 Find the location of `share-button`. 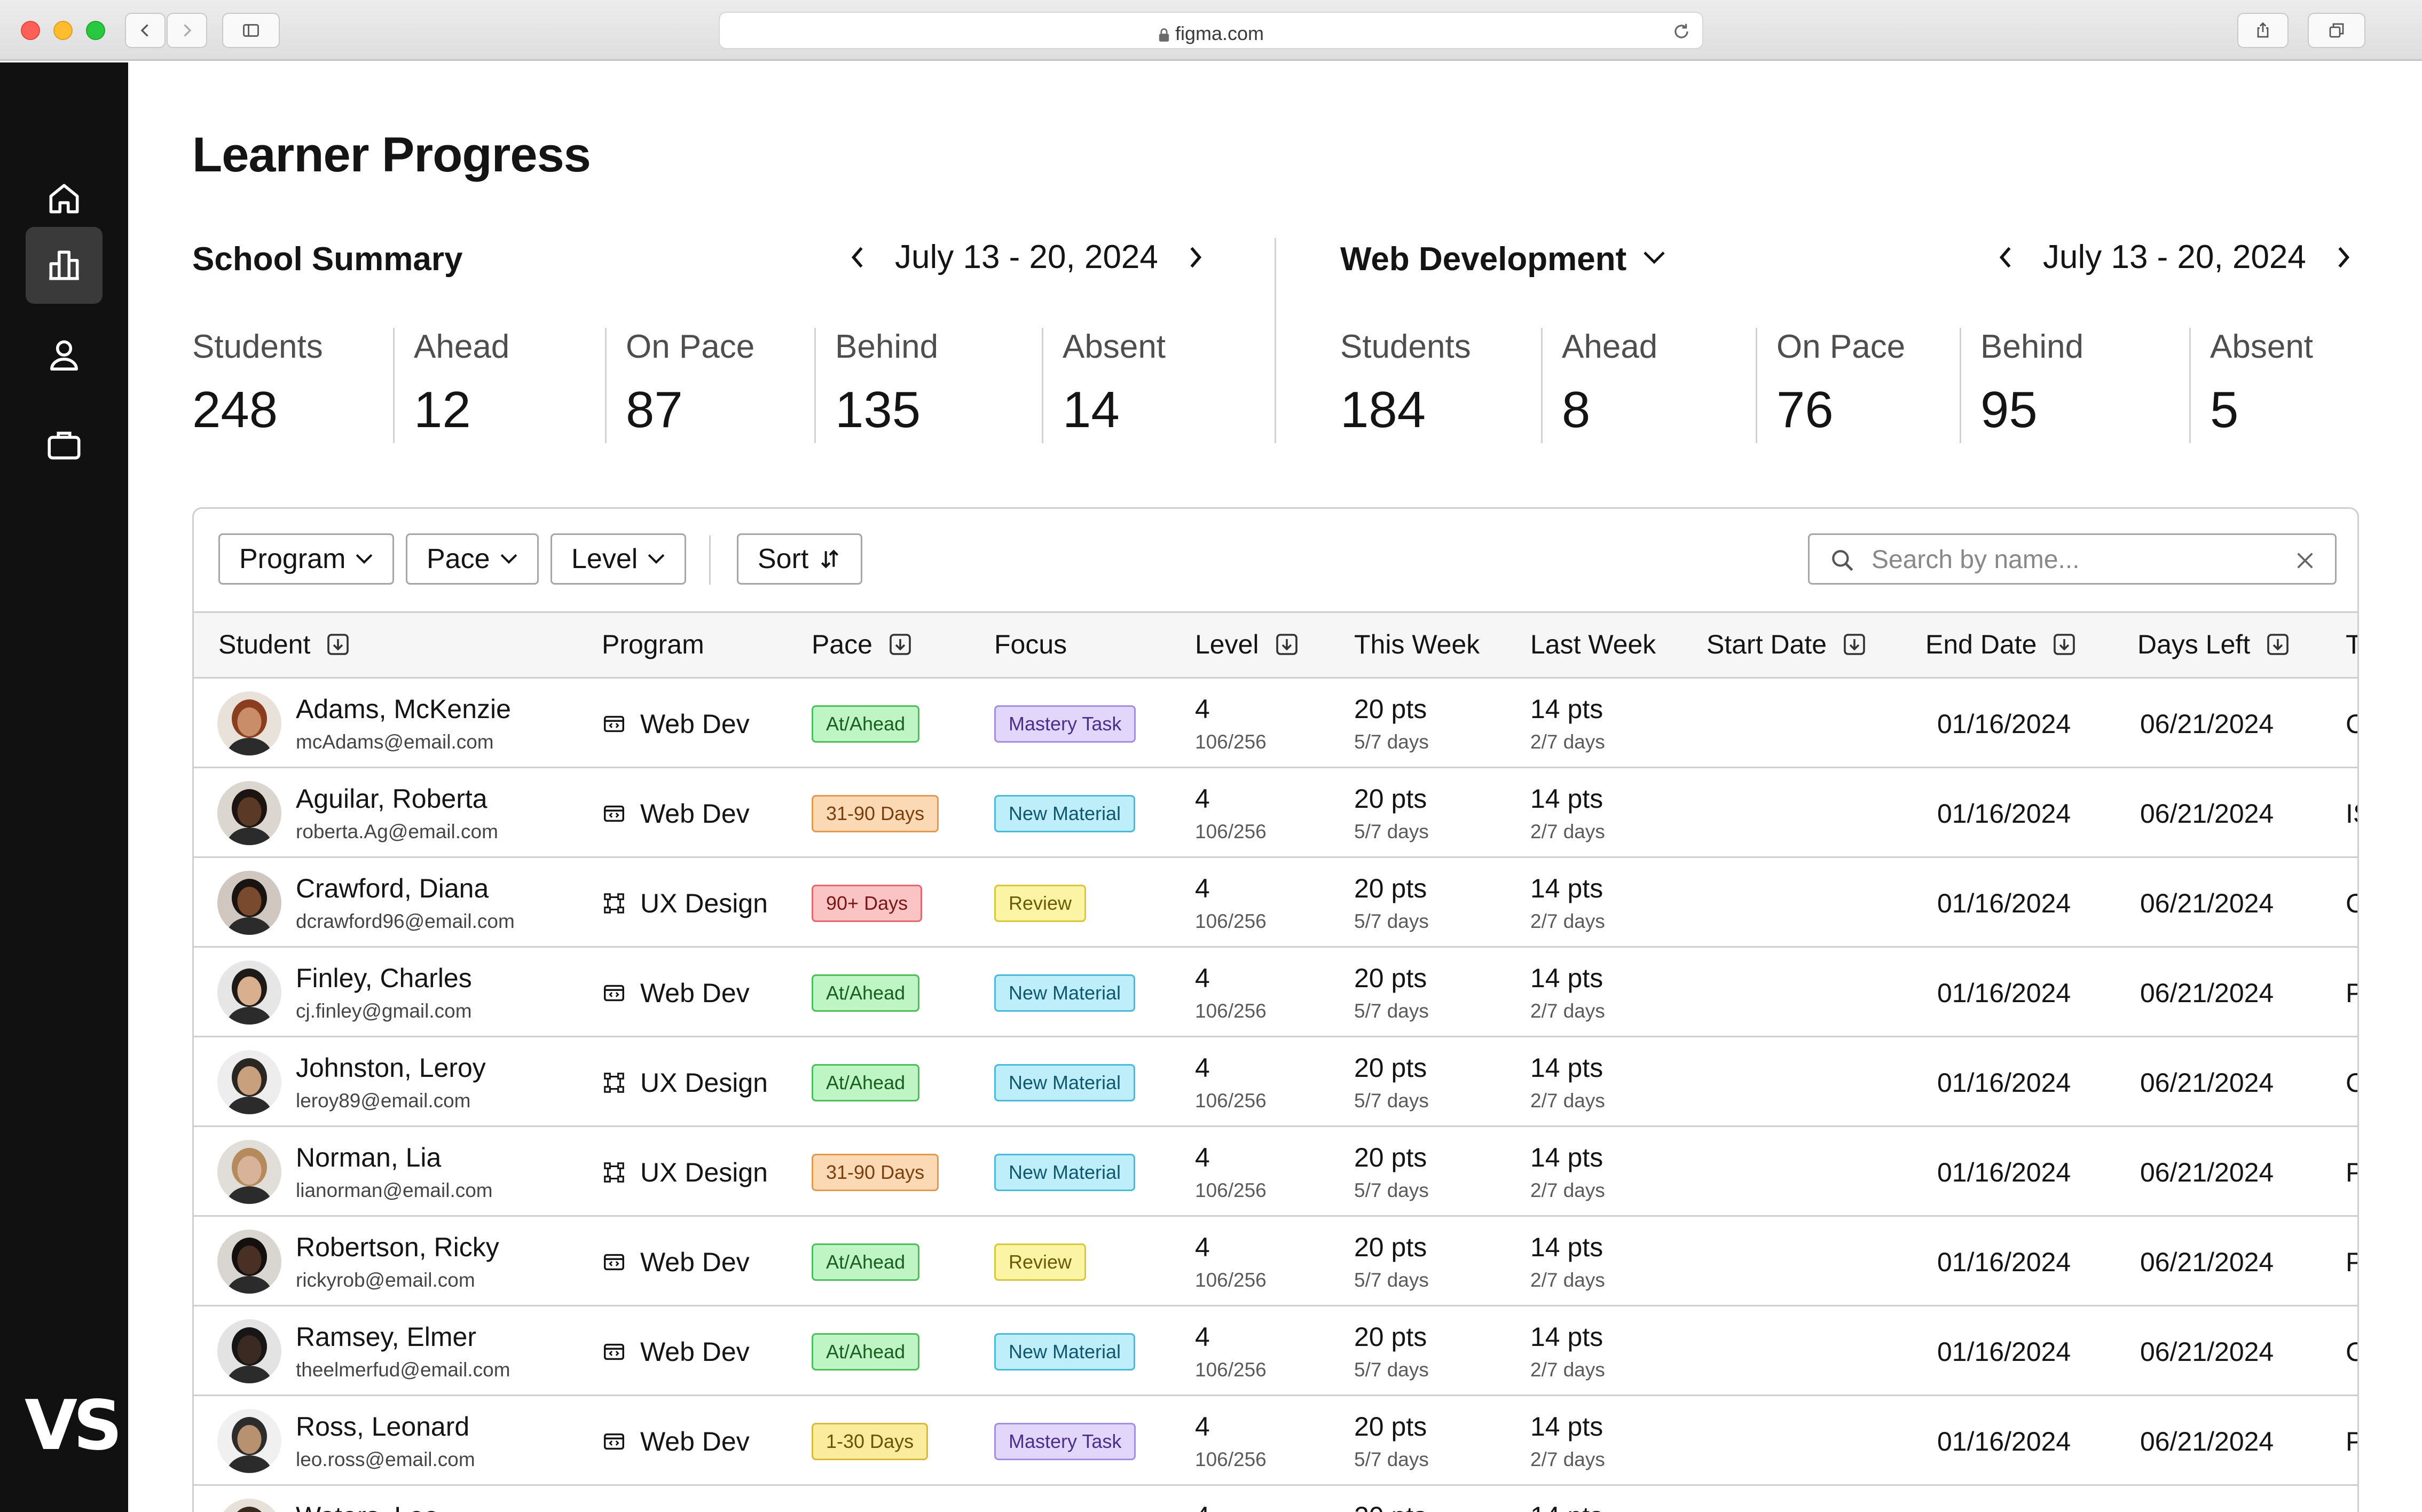

share-button is located at coordinates (2263, 30).